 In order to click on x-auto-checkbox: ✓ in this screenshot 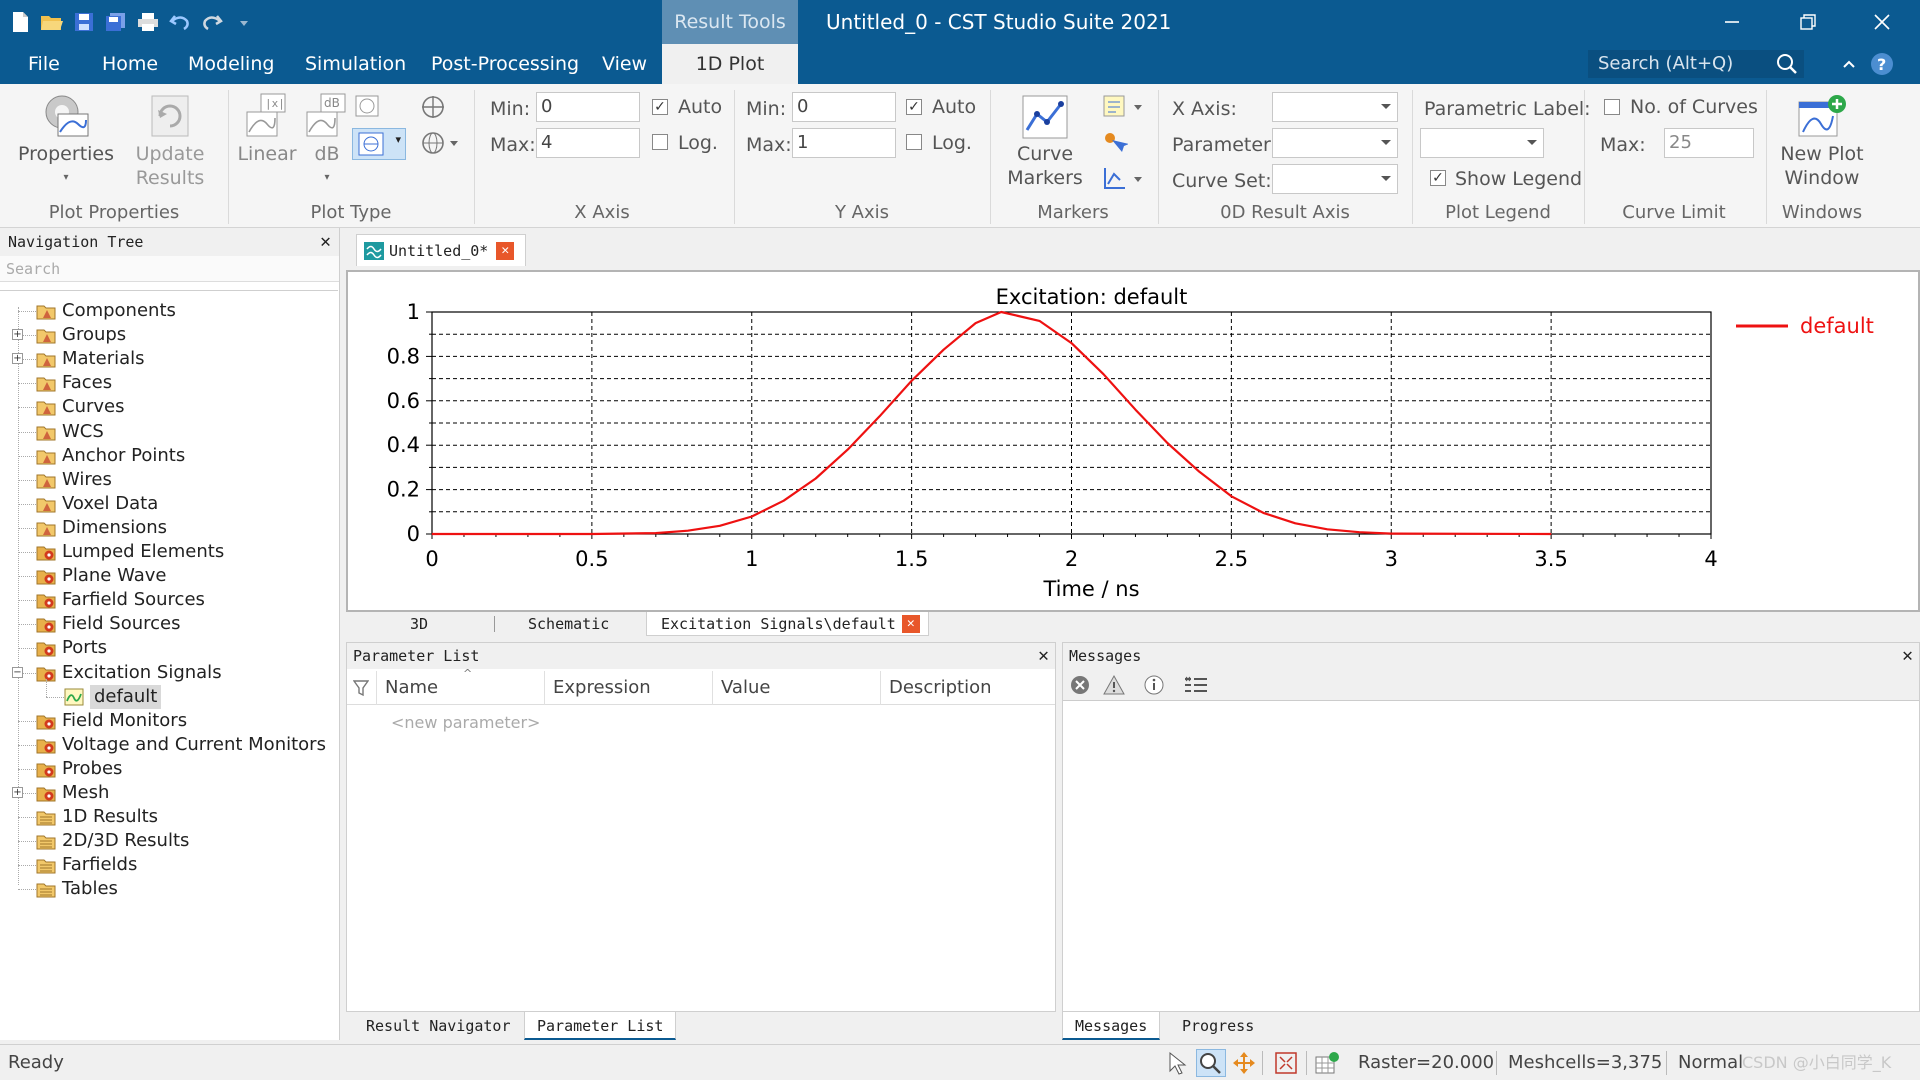, I will do `click(660, 107)`.